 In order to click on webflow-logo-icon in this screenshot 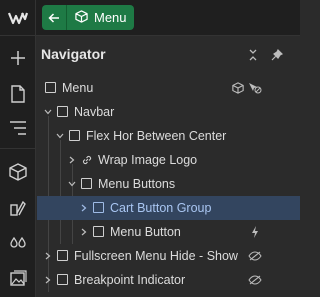, I will do `click(18, 18)`.